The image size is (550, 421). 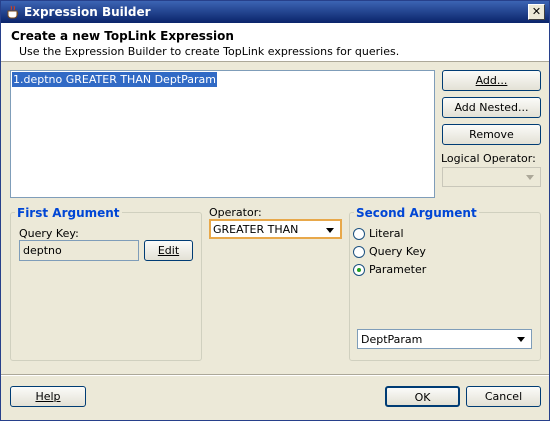 What do you see at coordinates (491, 177) in the screenshot?
I see `logical-operator-select` at bounding box center [491, 177].